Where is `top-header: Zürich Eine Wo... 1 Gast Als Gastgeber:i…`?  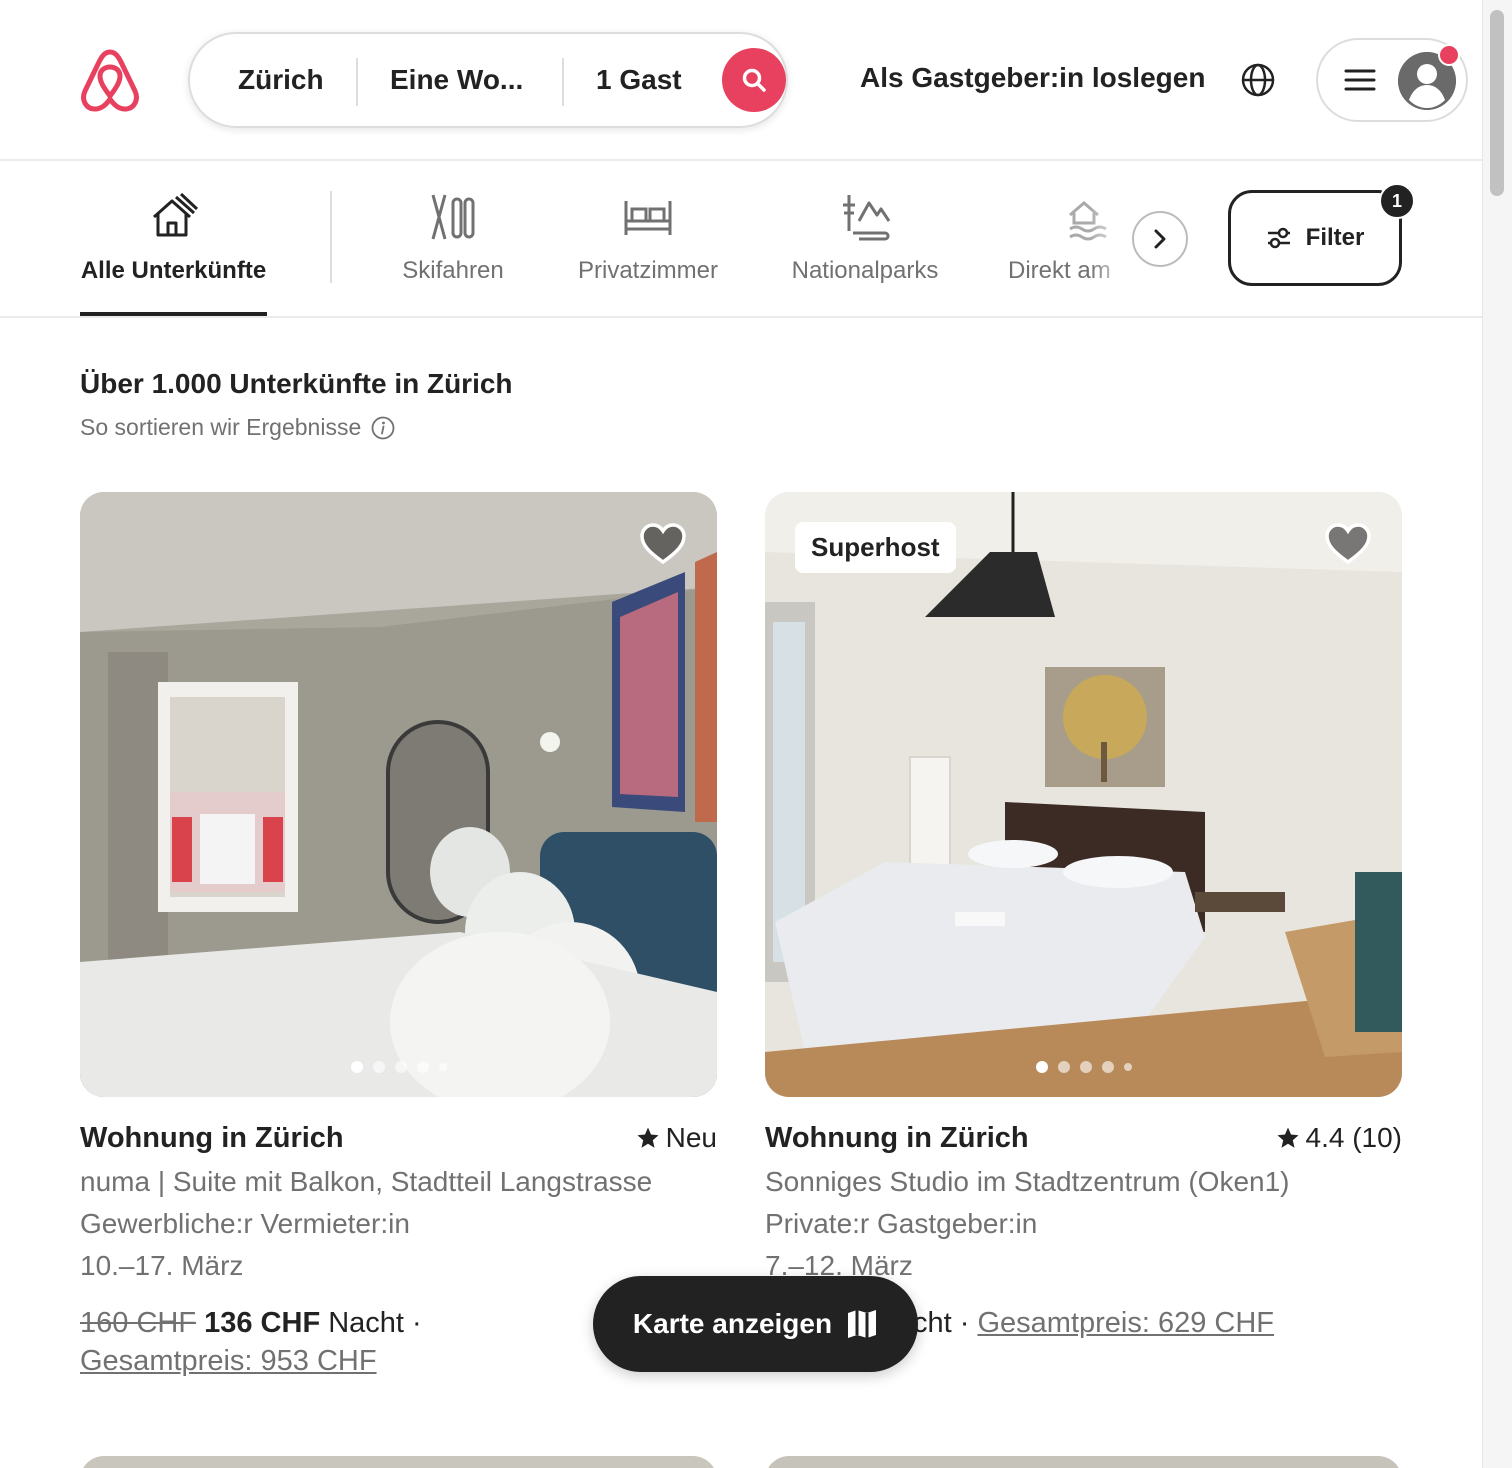 top-header: Zürich Eine Wo... 1 Gast Als Gastgeber:i… is located at coordinates (741, 80).